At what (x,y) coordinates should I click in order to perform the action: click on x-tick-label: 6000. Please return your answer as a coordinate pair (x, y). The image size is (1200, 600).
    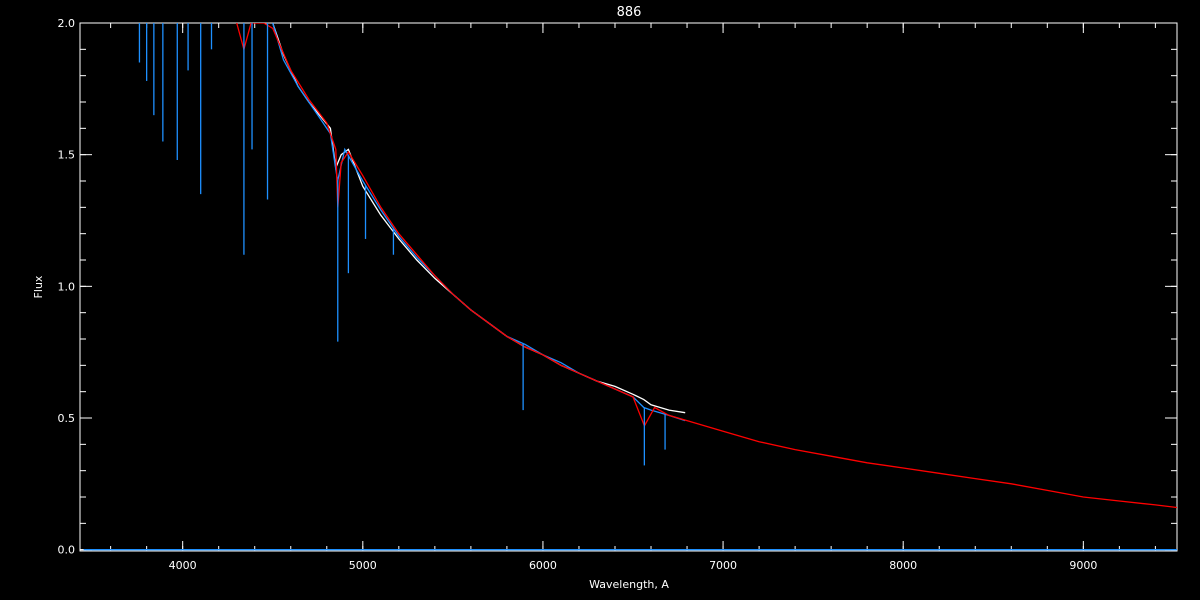
    Looking at the image, I should click on (543, 565).